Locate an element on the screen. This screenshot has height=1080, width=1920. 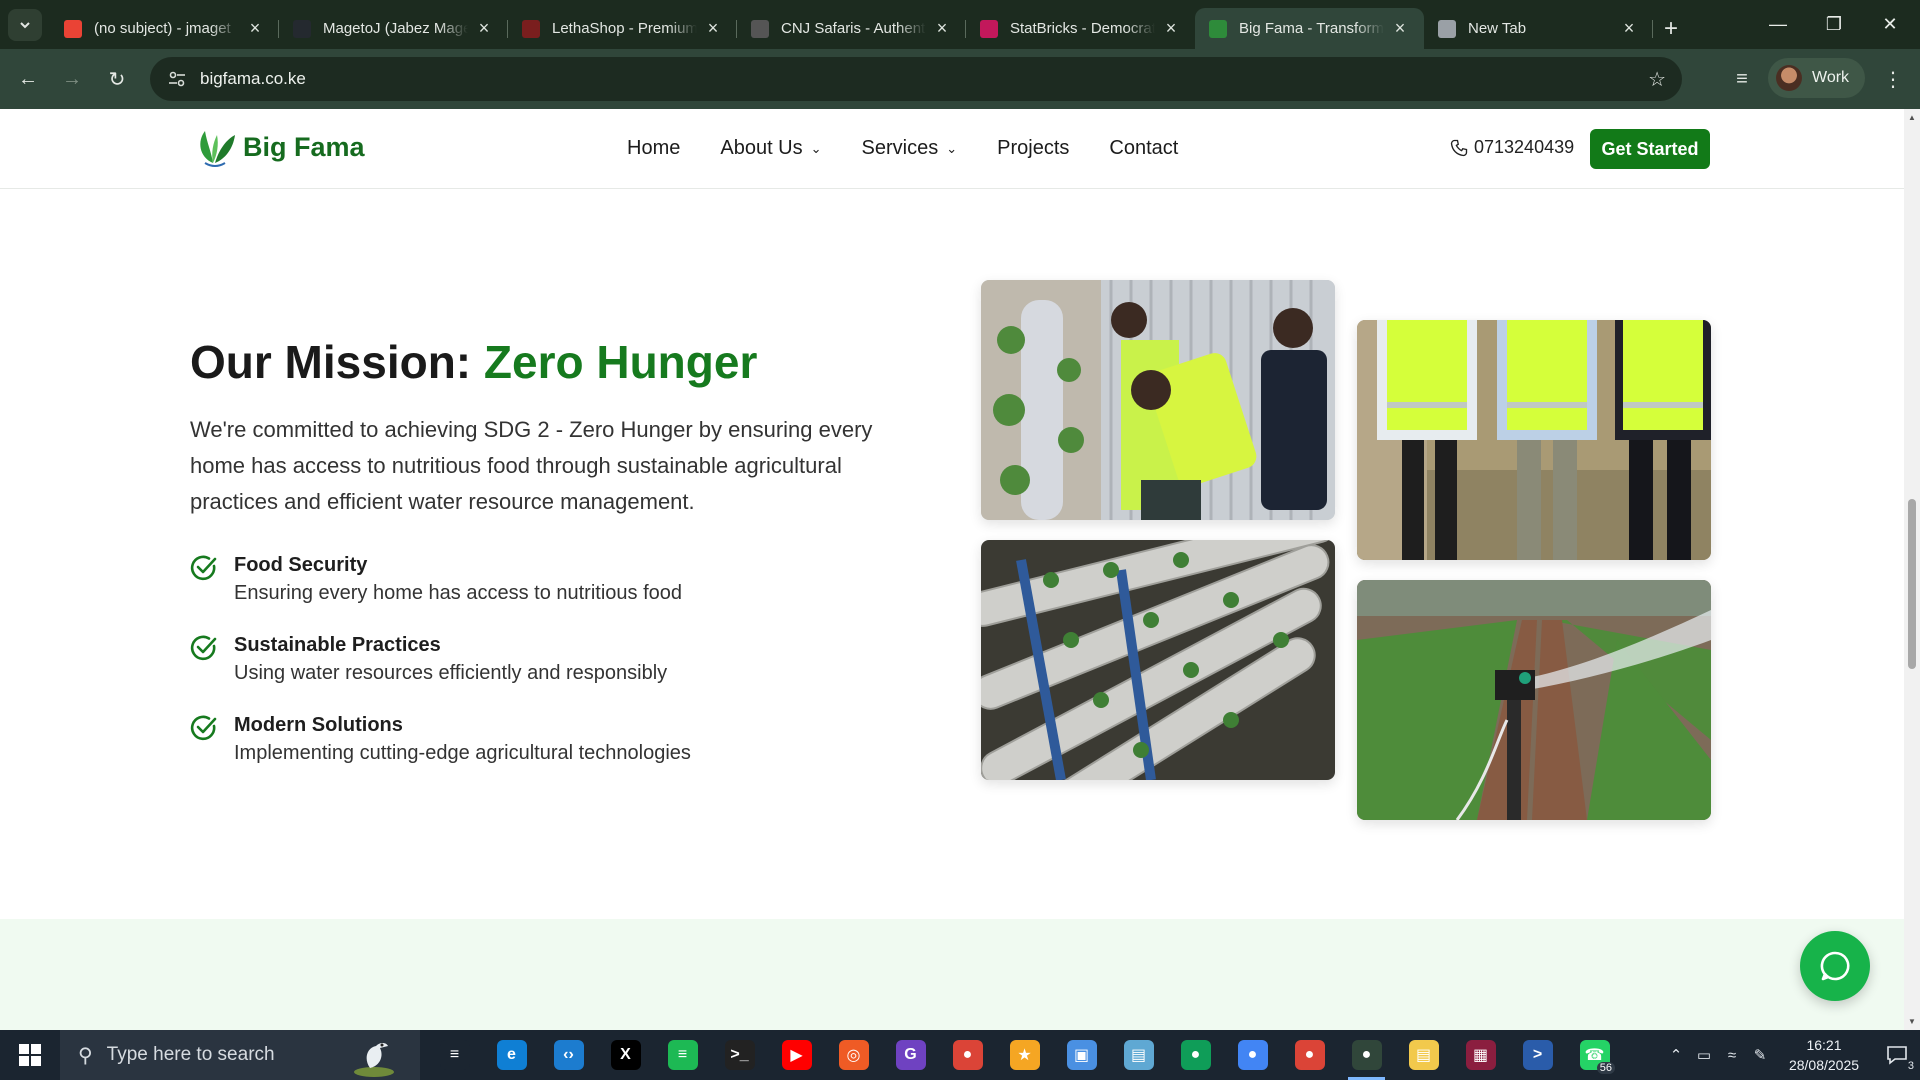
nav-link-services: Services ⌄ is located at coordinates (910, 148).